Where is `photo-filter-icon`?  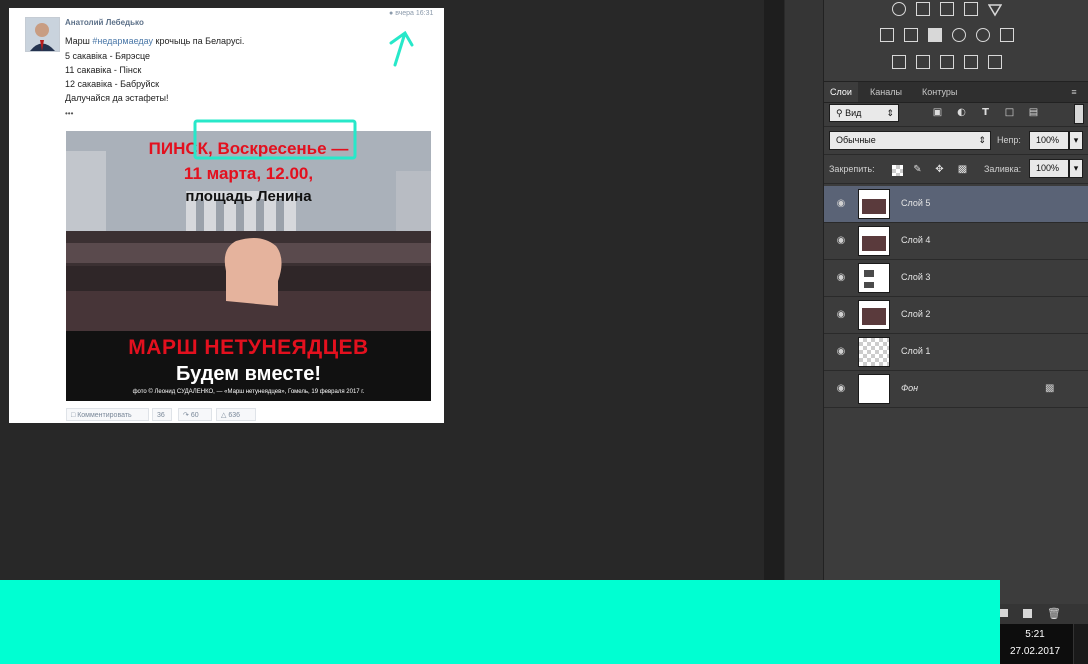 photo-filter-icon is located at coordinates (959, 35).